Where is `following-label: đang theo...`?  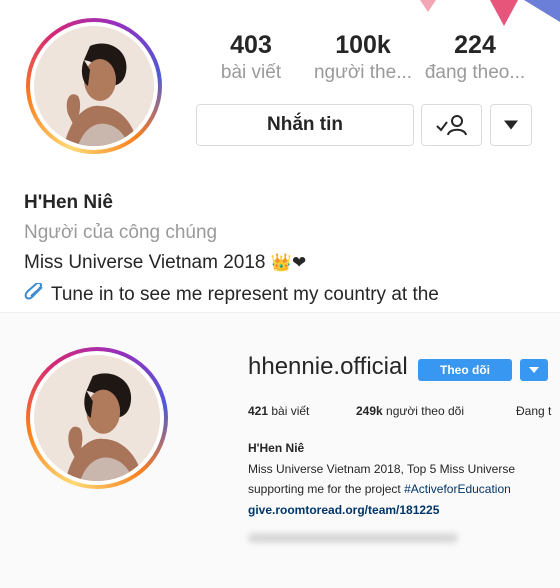
following-label: đang theo... is located at coordinates (475, 72).